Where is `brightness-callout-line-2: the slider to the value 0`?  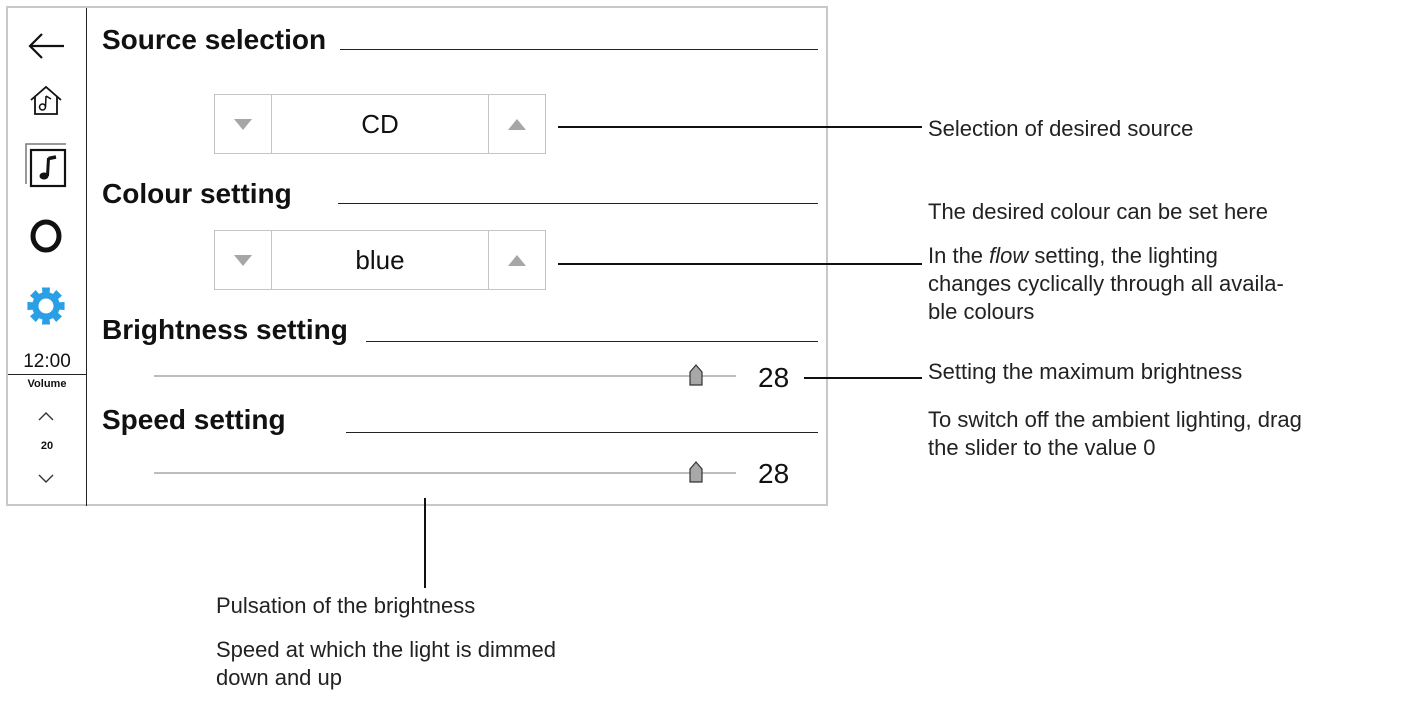
brightness-callout-line-2: the slider to the value 0 is located at coordinates (1042, 447).